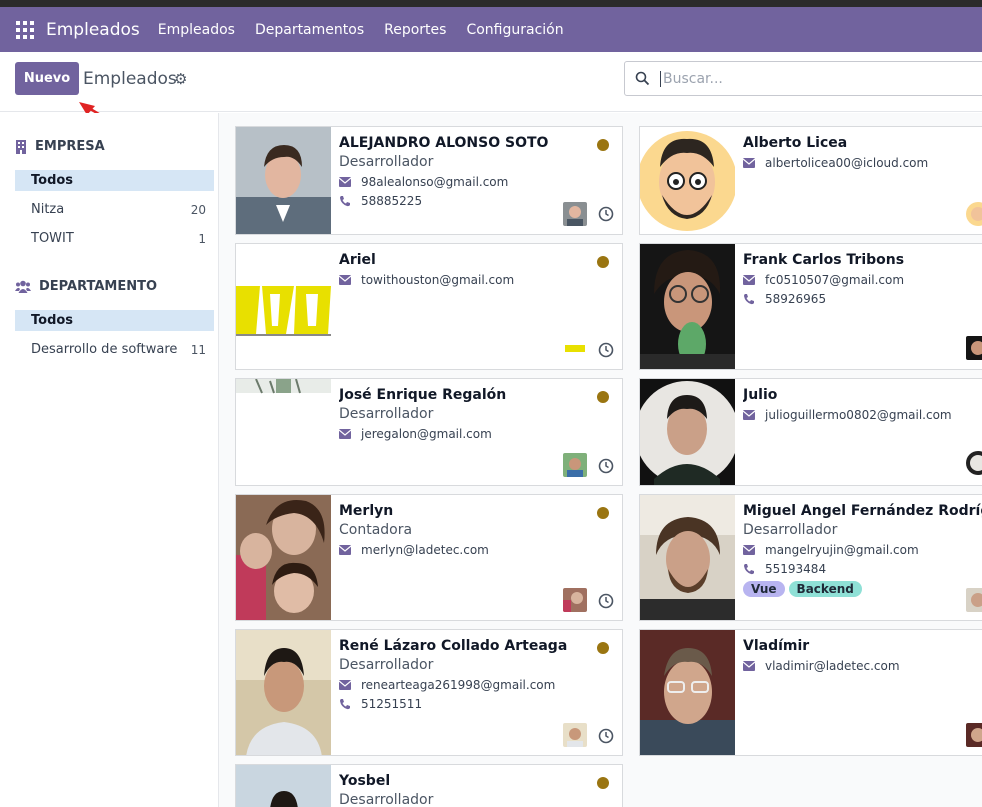 The image size is (982, 807). I want to click on employee-email: fc0510507@gmail.com, so click(835, 280).